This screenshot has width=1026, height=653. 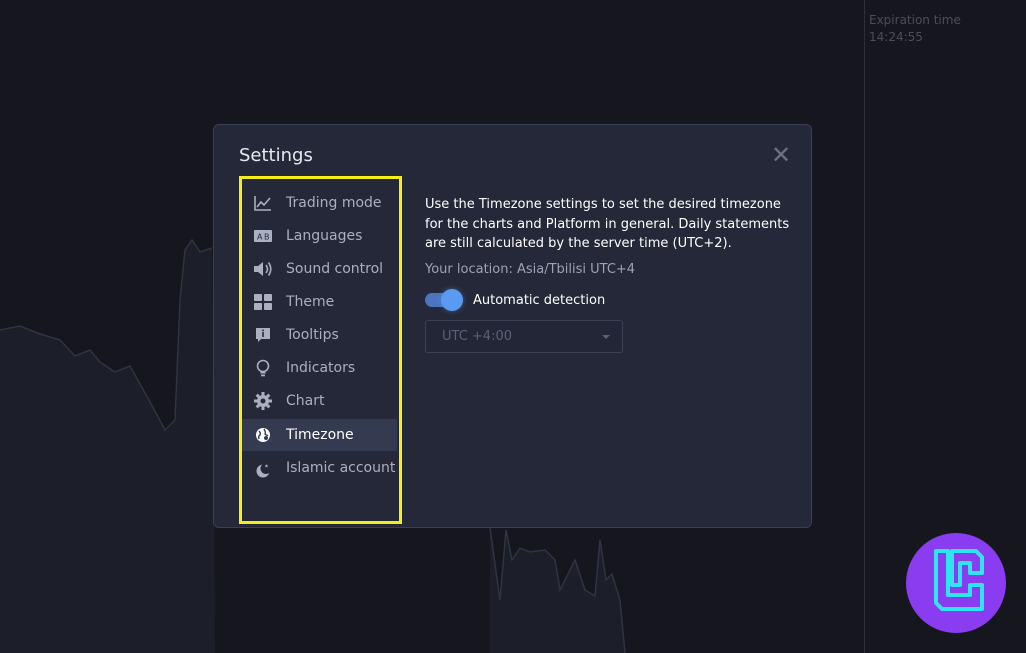 What do you see at coordinates (607, 300) in the screenshot?
I see `auto-detection-row: Automatic detection` at bounding box center [607, 300].